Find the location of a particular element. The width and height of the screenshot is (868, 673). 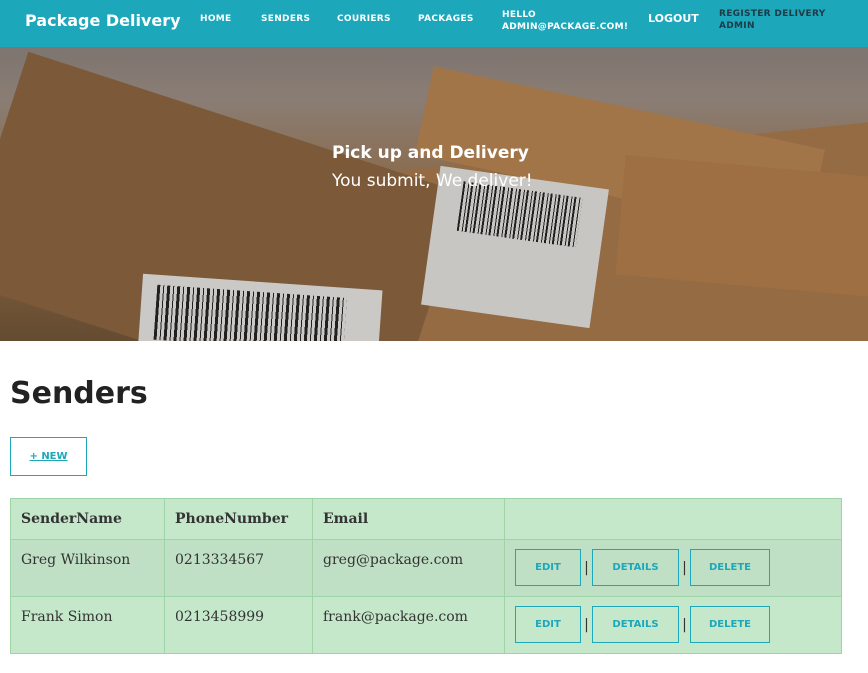

header-email: Email is located at coordinates (408, 519).